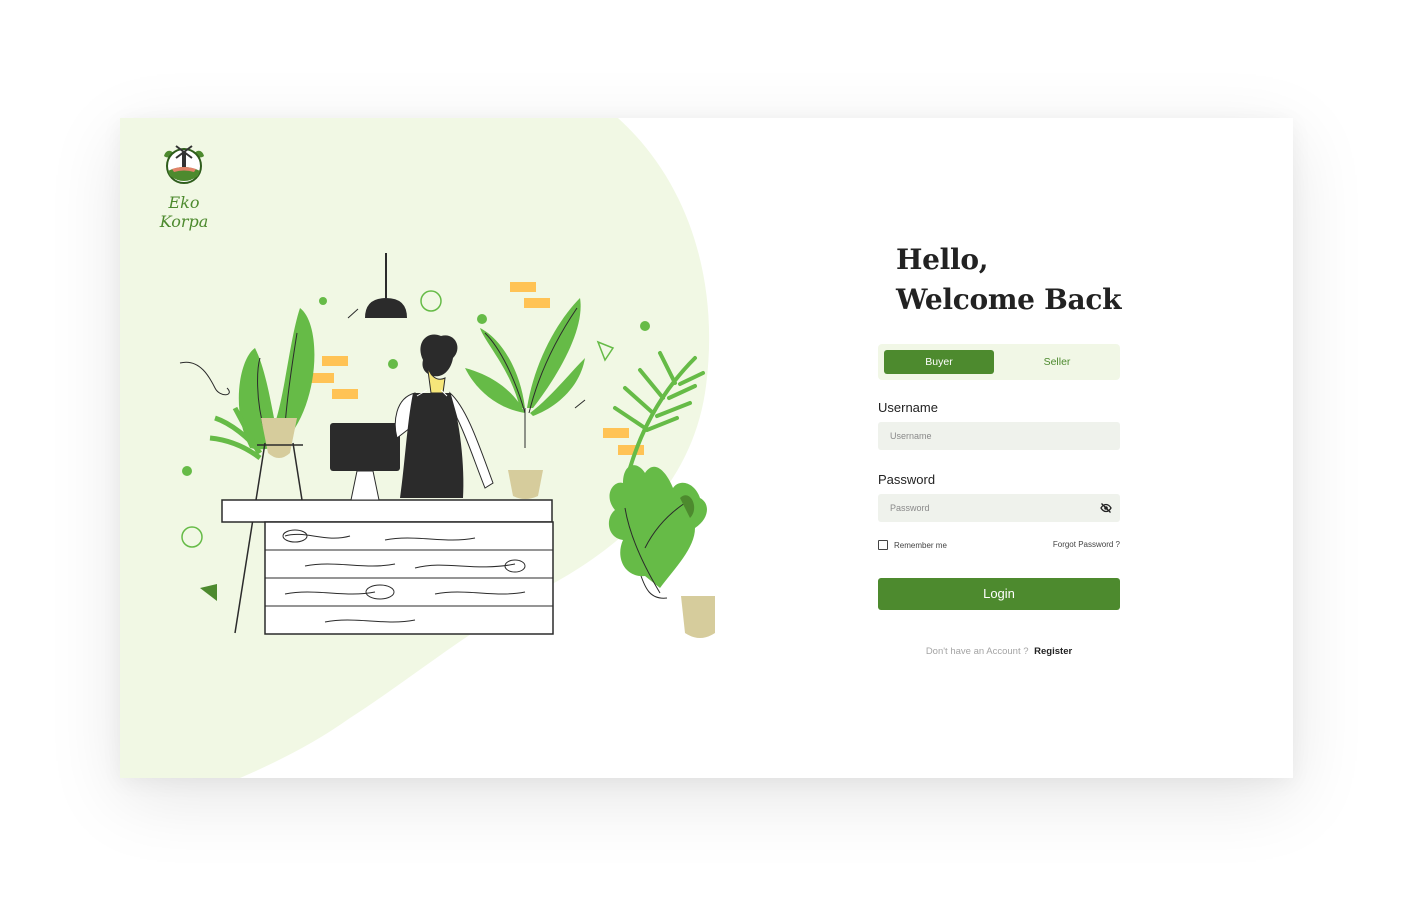  I want to click on register-link: Register, so click(1053, 651).